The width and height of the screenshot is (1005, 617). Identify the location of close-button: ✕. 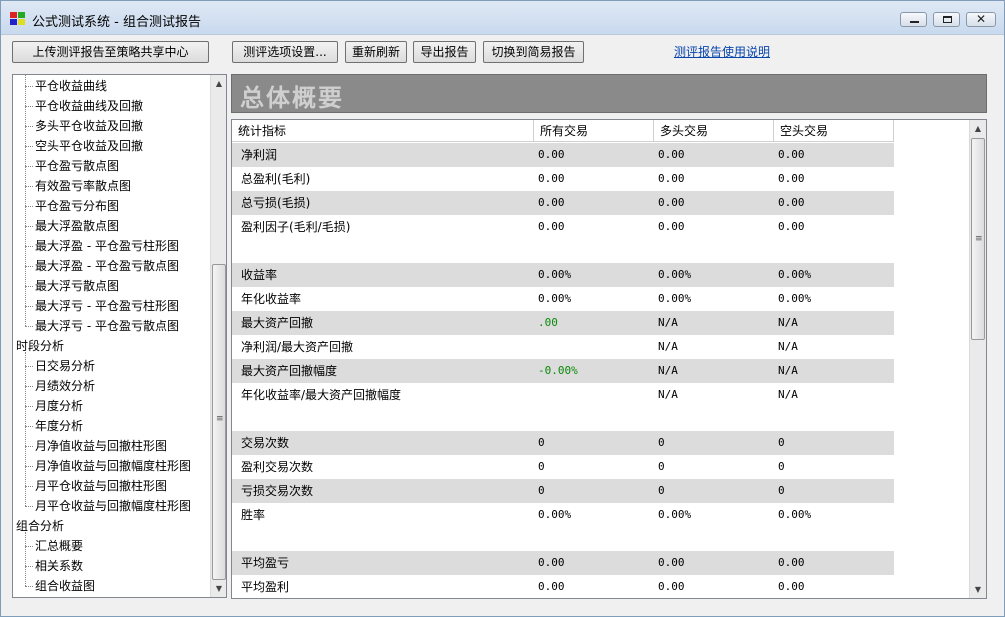
(981, 19).